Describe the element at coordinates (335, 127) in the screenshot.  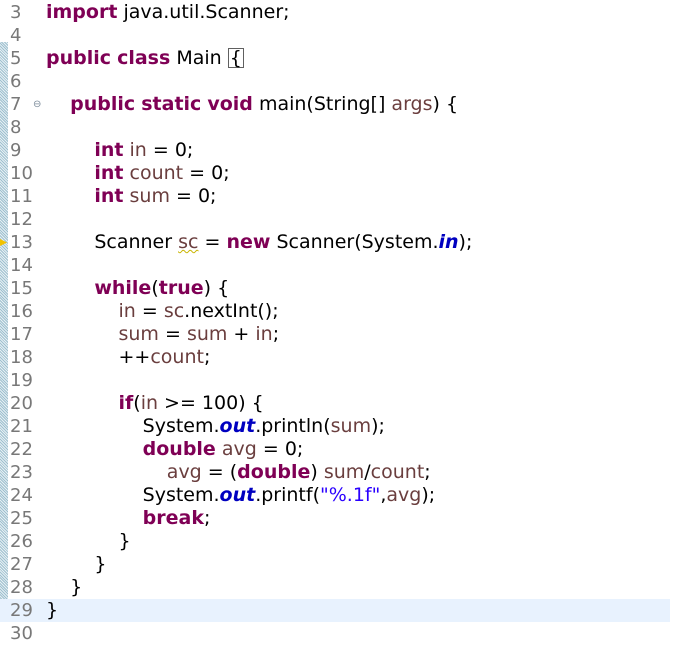
I see `code-line-8: 8` at that location.